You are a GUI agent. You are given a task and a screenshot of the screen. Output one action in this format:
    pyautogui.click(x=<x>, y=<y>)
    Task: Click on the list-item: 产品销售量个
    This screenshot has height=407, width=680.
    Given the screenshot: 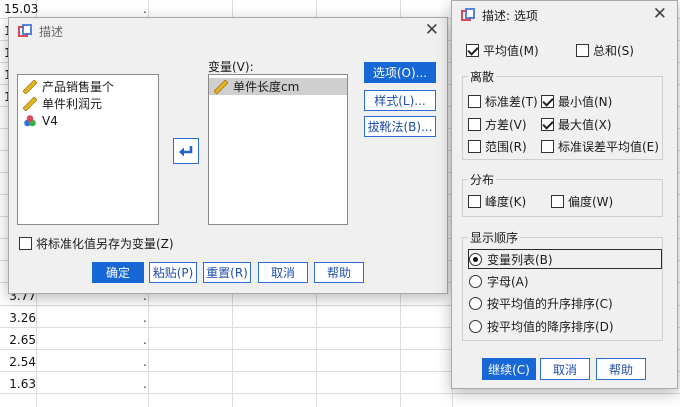 What is the action you would take?
    pyautogui.click(x=88, y=86)
    